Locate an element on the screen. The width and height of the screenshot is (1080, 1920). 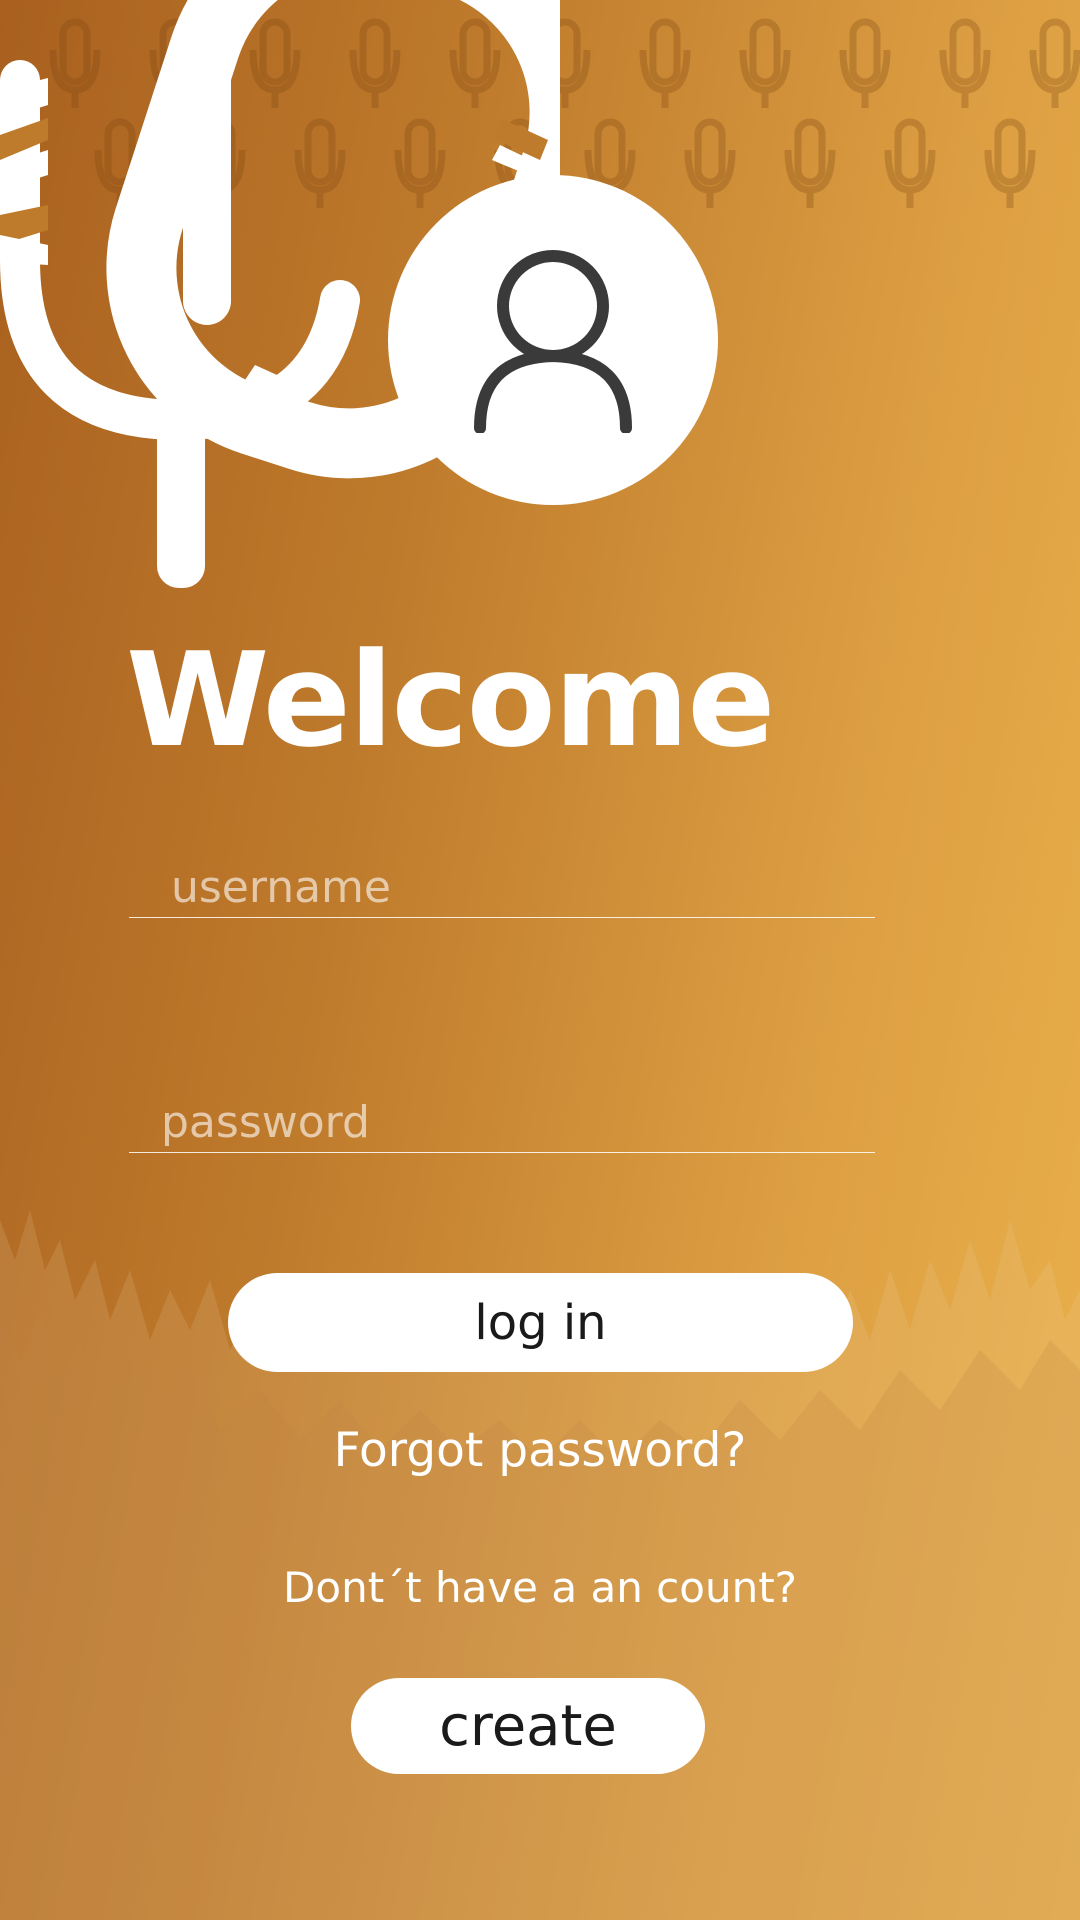
username-input is located at coordinates (502, 887).